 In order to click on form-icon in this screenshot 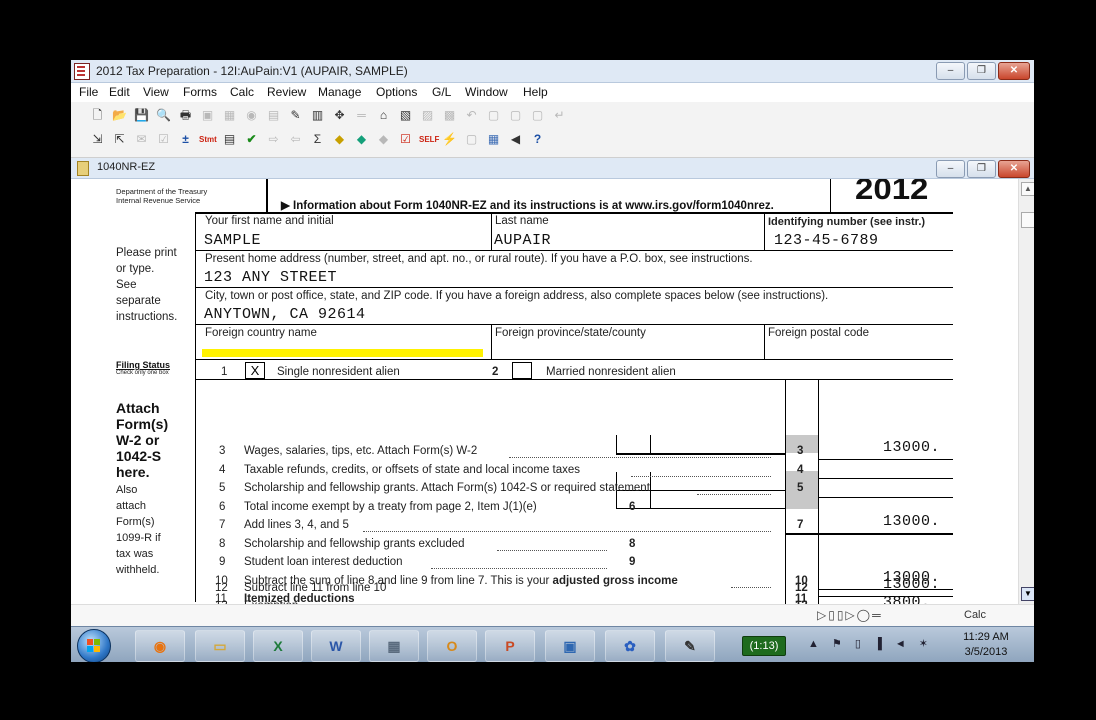, I will do `click(83, 168)`.